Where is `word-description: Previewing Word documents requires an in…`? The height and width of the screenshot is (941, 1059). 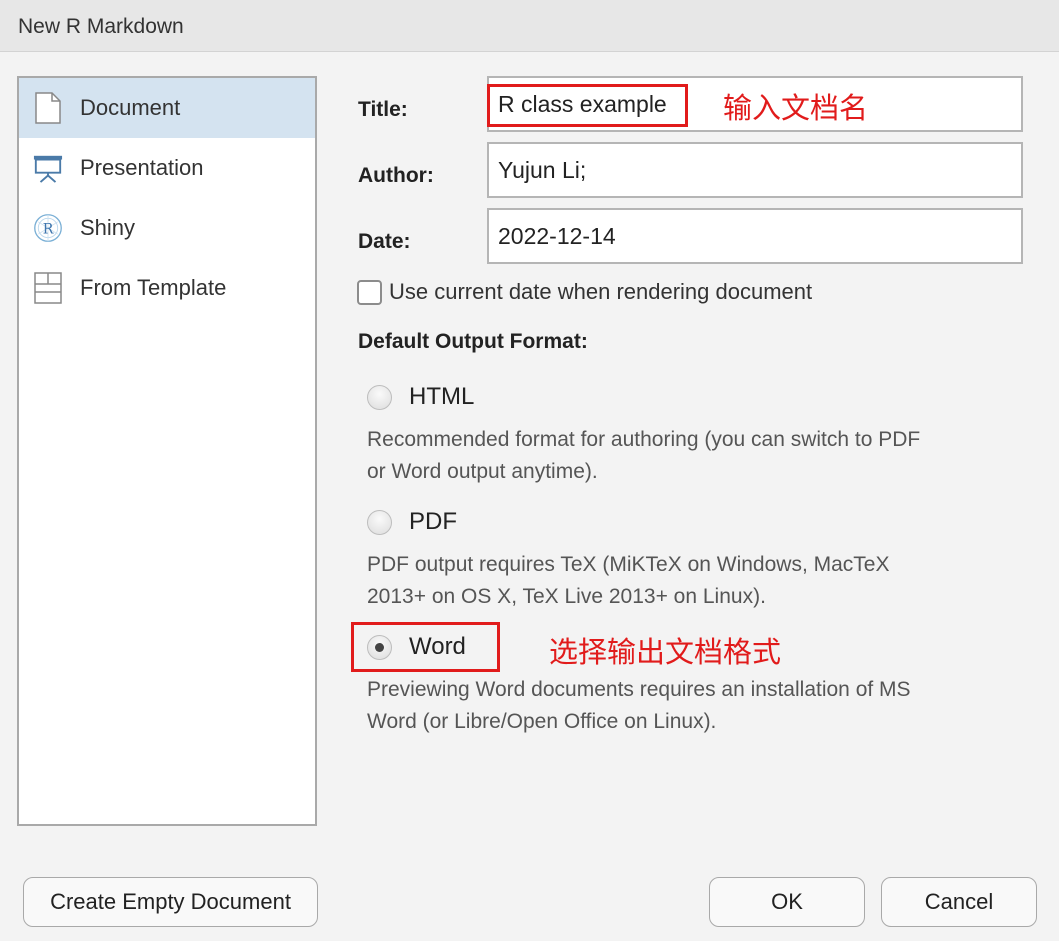 word-description: Previewing Word documents requires an in… is located at coordinates (697, 706).